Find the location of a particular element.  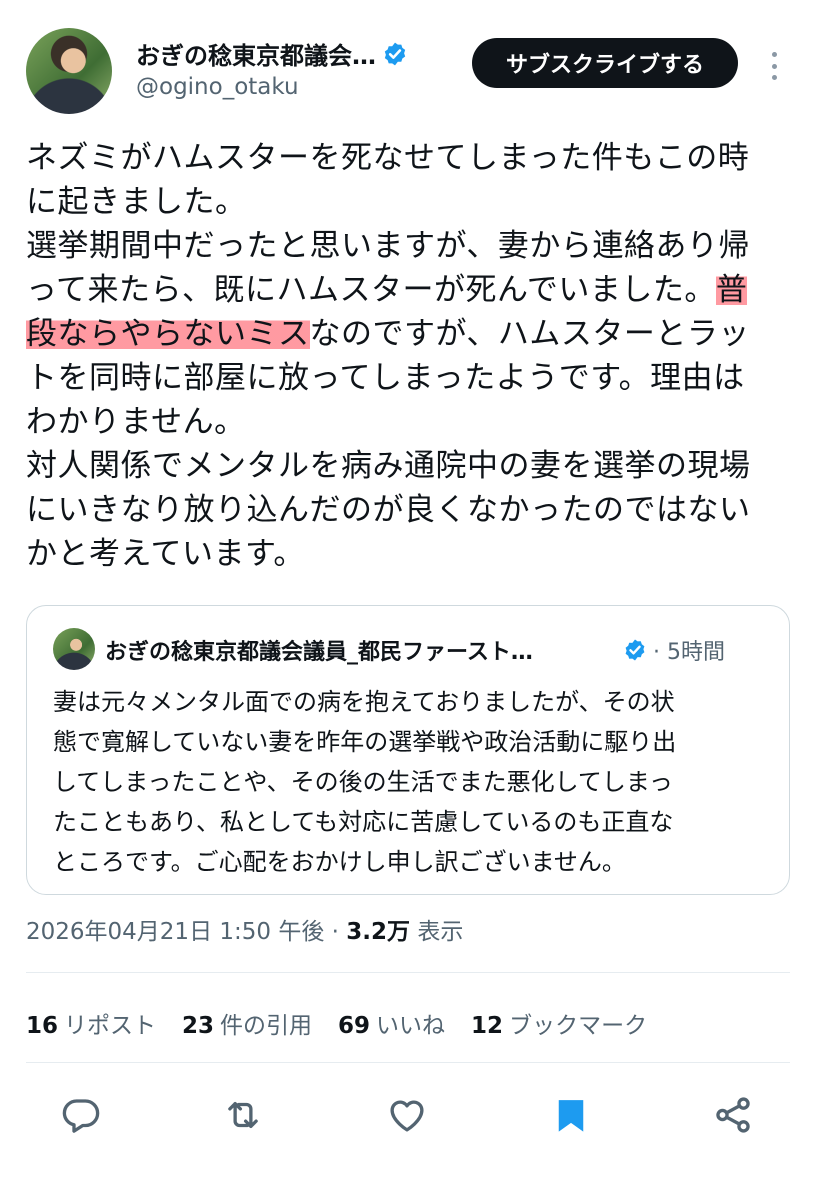

tweet-line: ネズミがハムスターを死なせてしまった件もこの時 is located at coordinates (388, 158).